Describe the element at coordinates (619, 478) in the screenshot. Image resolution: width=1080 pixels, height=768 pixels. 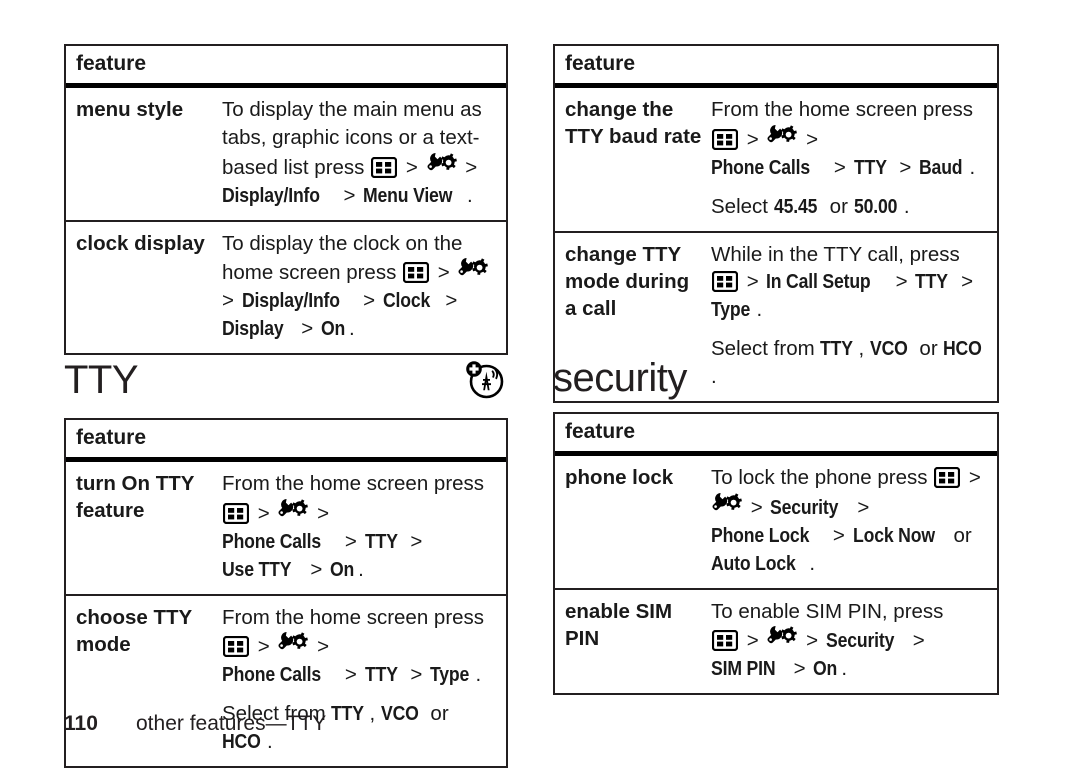
I see `feature-name-cell: phone lock` at that location.